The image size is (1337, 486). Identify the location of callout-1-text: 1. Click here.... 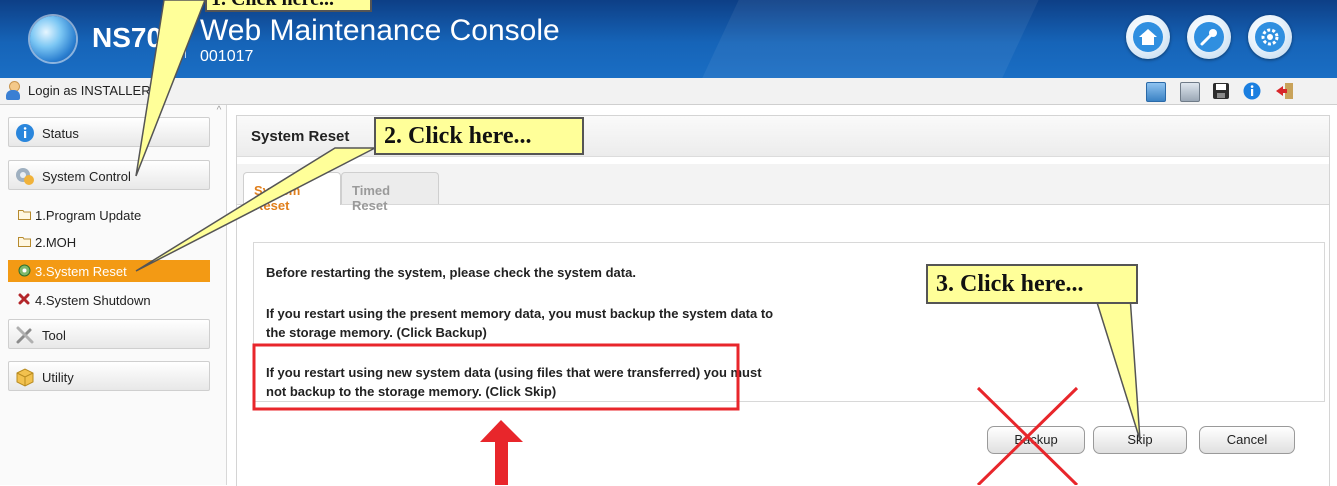
(272, 5).